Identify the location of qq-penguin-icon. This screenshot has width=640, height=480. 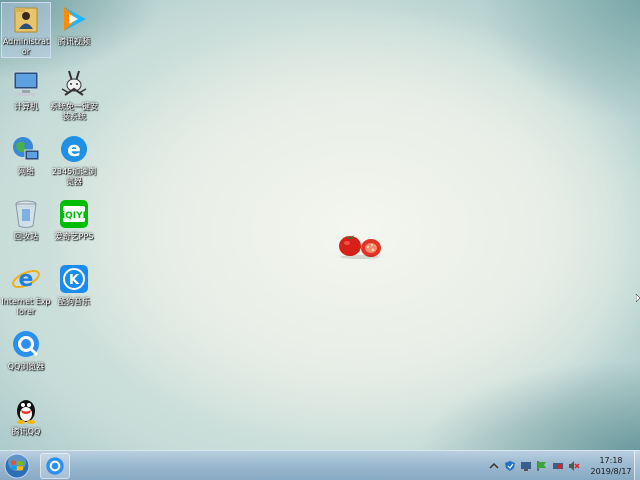
(26, 409).